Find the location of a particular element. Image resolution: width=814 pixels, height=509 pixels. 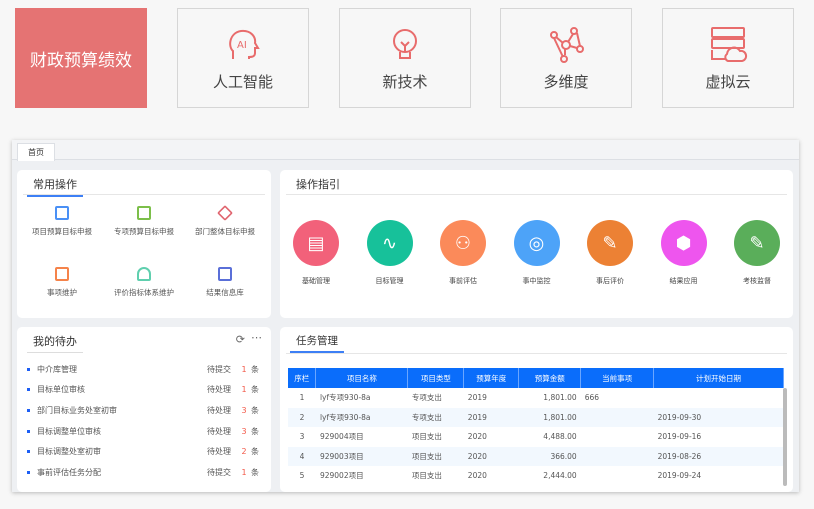

tile-label: 虚拟云 is located at coordinates (728, 81).